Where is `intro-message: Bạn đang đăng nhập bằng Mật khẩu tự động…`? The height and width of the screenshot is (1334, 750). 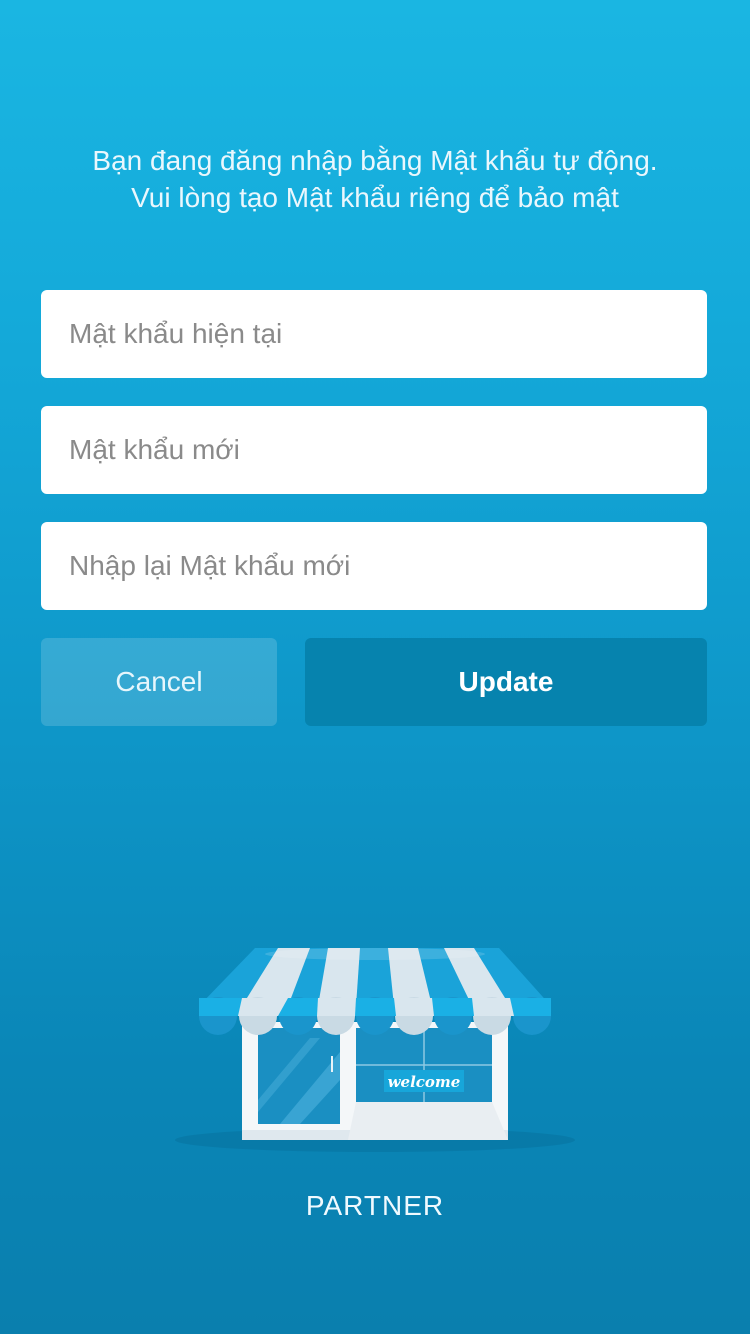
intro-message: Bạn đang đăng nhập bằng Mật khẩu tự động… is located at coordinates (375, 179).